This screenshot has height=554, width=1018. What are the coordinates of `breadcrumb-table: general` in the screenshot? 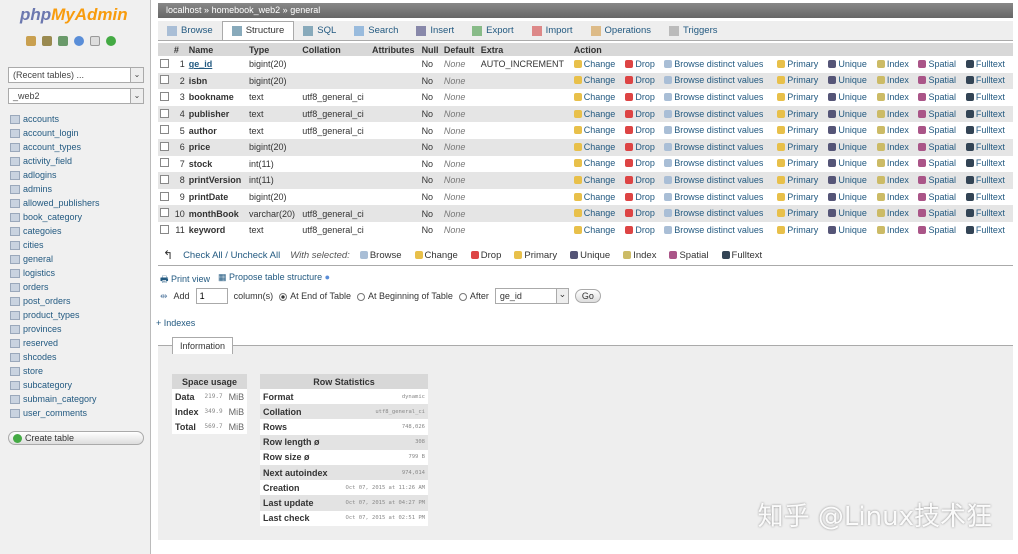 It's located at (305, 10).